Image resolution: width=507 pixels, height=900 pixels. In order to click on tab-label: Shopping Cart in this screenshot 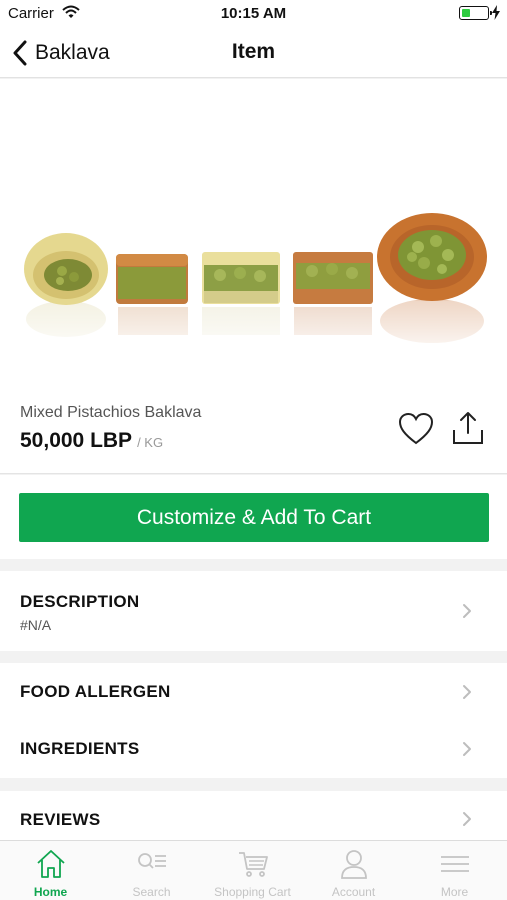, I will do `click(252, 892)`.